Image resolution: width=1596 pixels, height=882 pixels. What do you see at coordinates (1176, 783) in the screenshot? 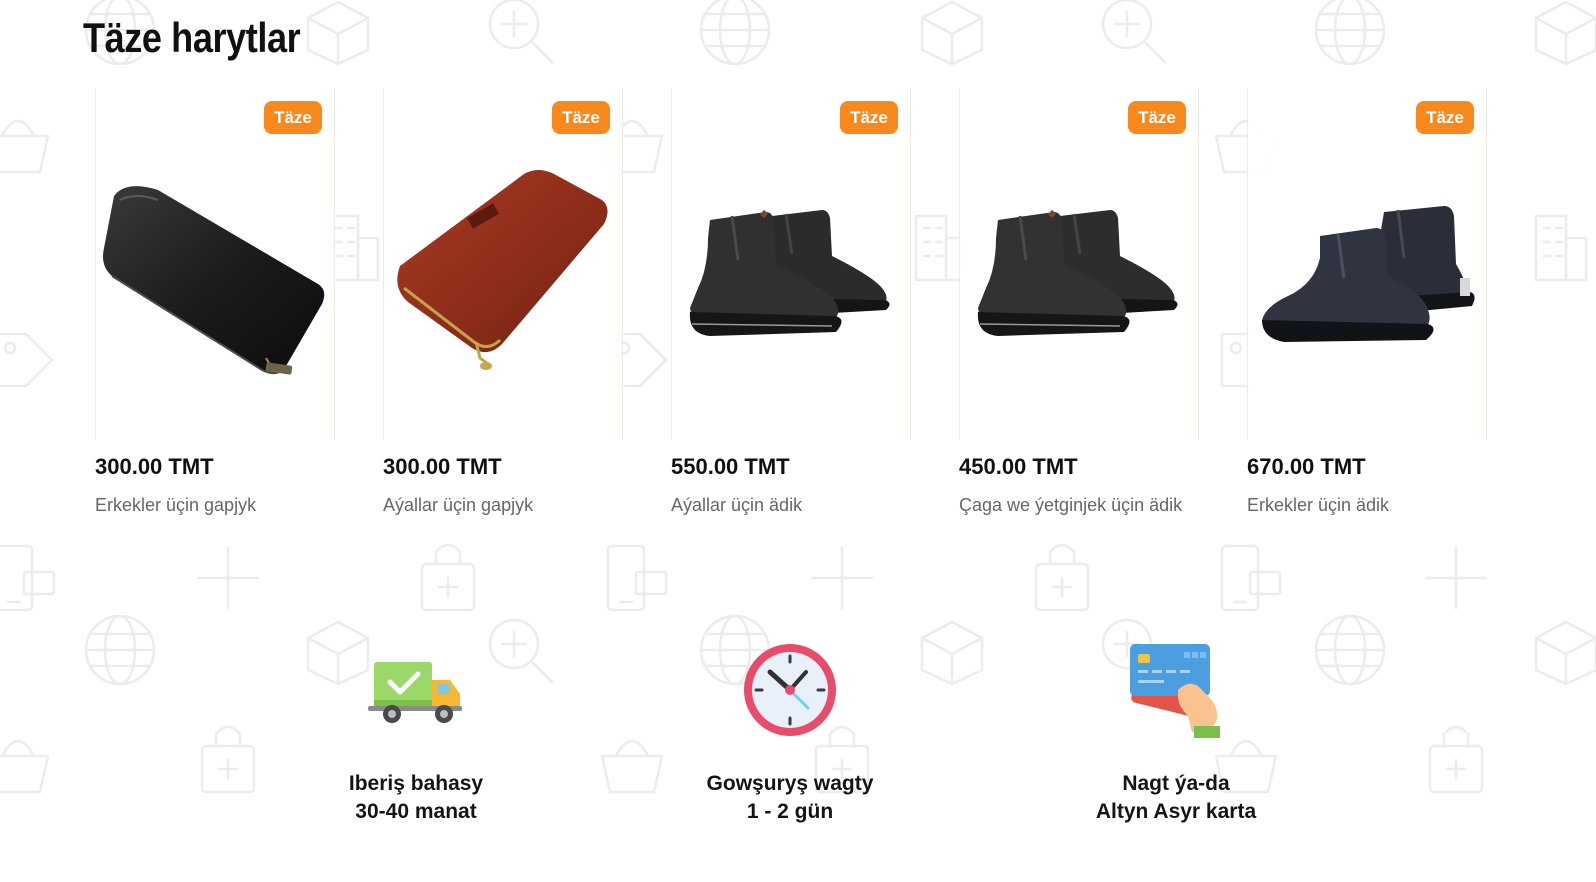
I see `feature-title: Nagt ýa-da` at bounding box center [1176, 783].